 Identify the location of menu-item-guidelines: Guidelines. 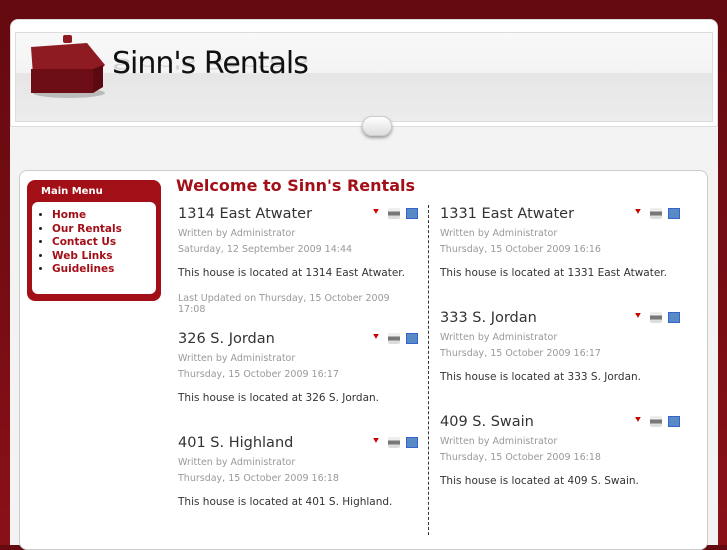
(104, 270).